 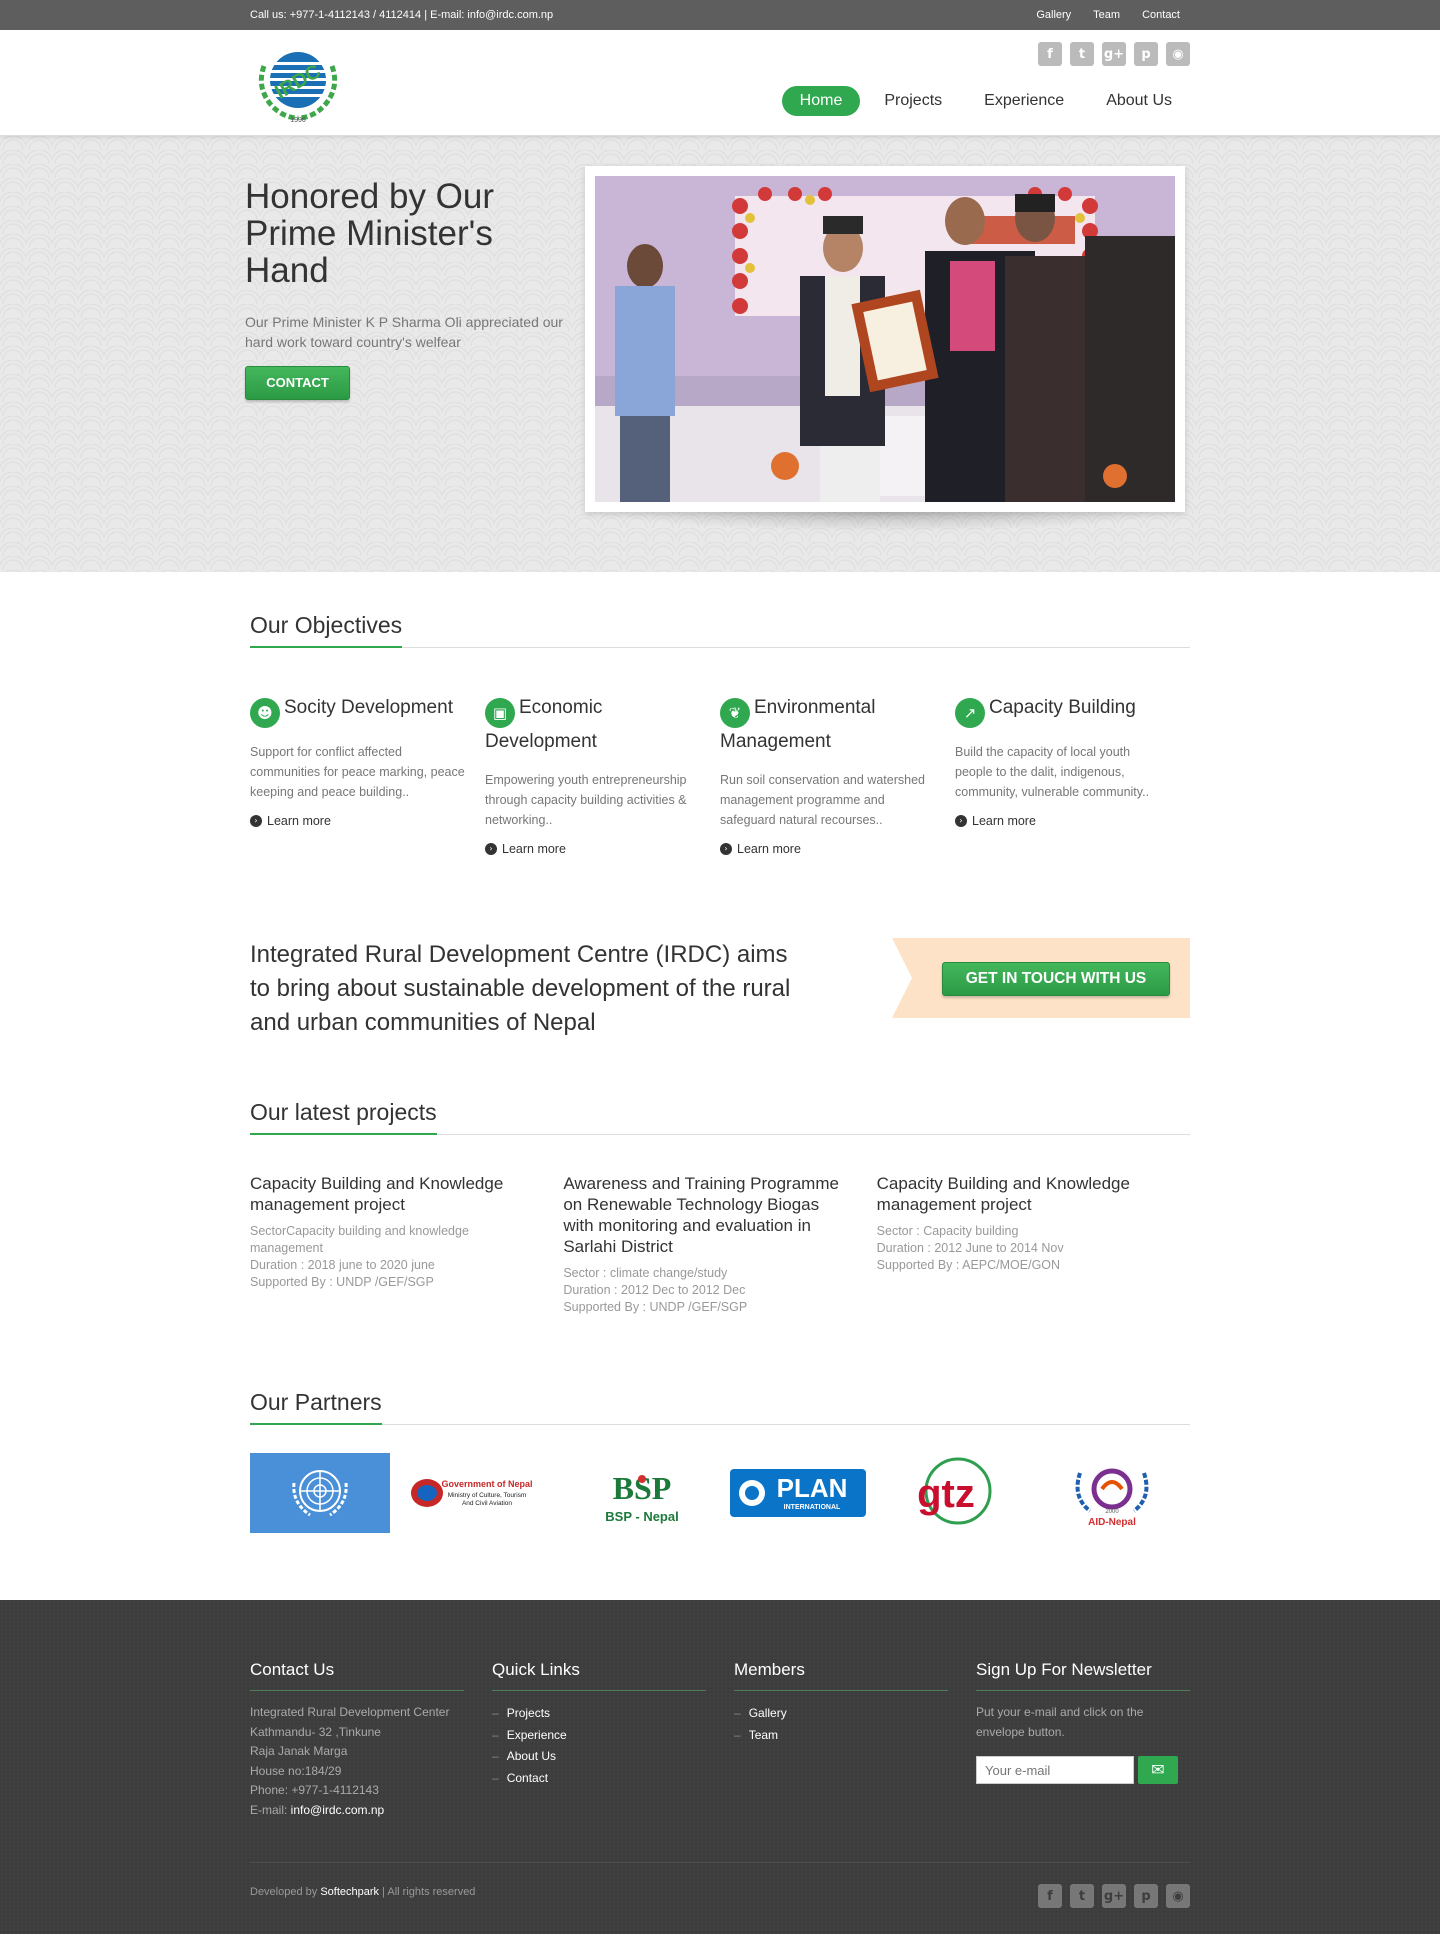 I want to click on cta-box: GET IN TOUCH WITH US, so click(x=1041, y=978).